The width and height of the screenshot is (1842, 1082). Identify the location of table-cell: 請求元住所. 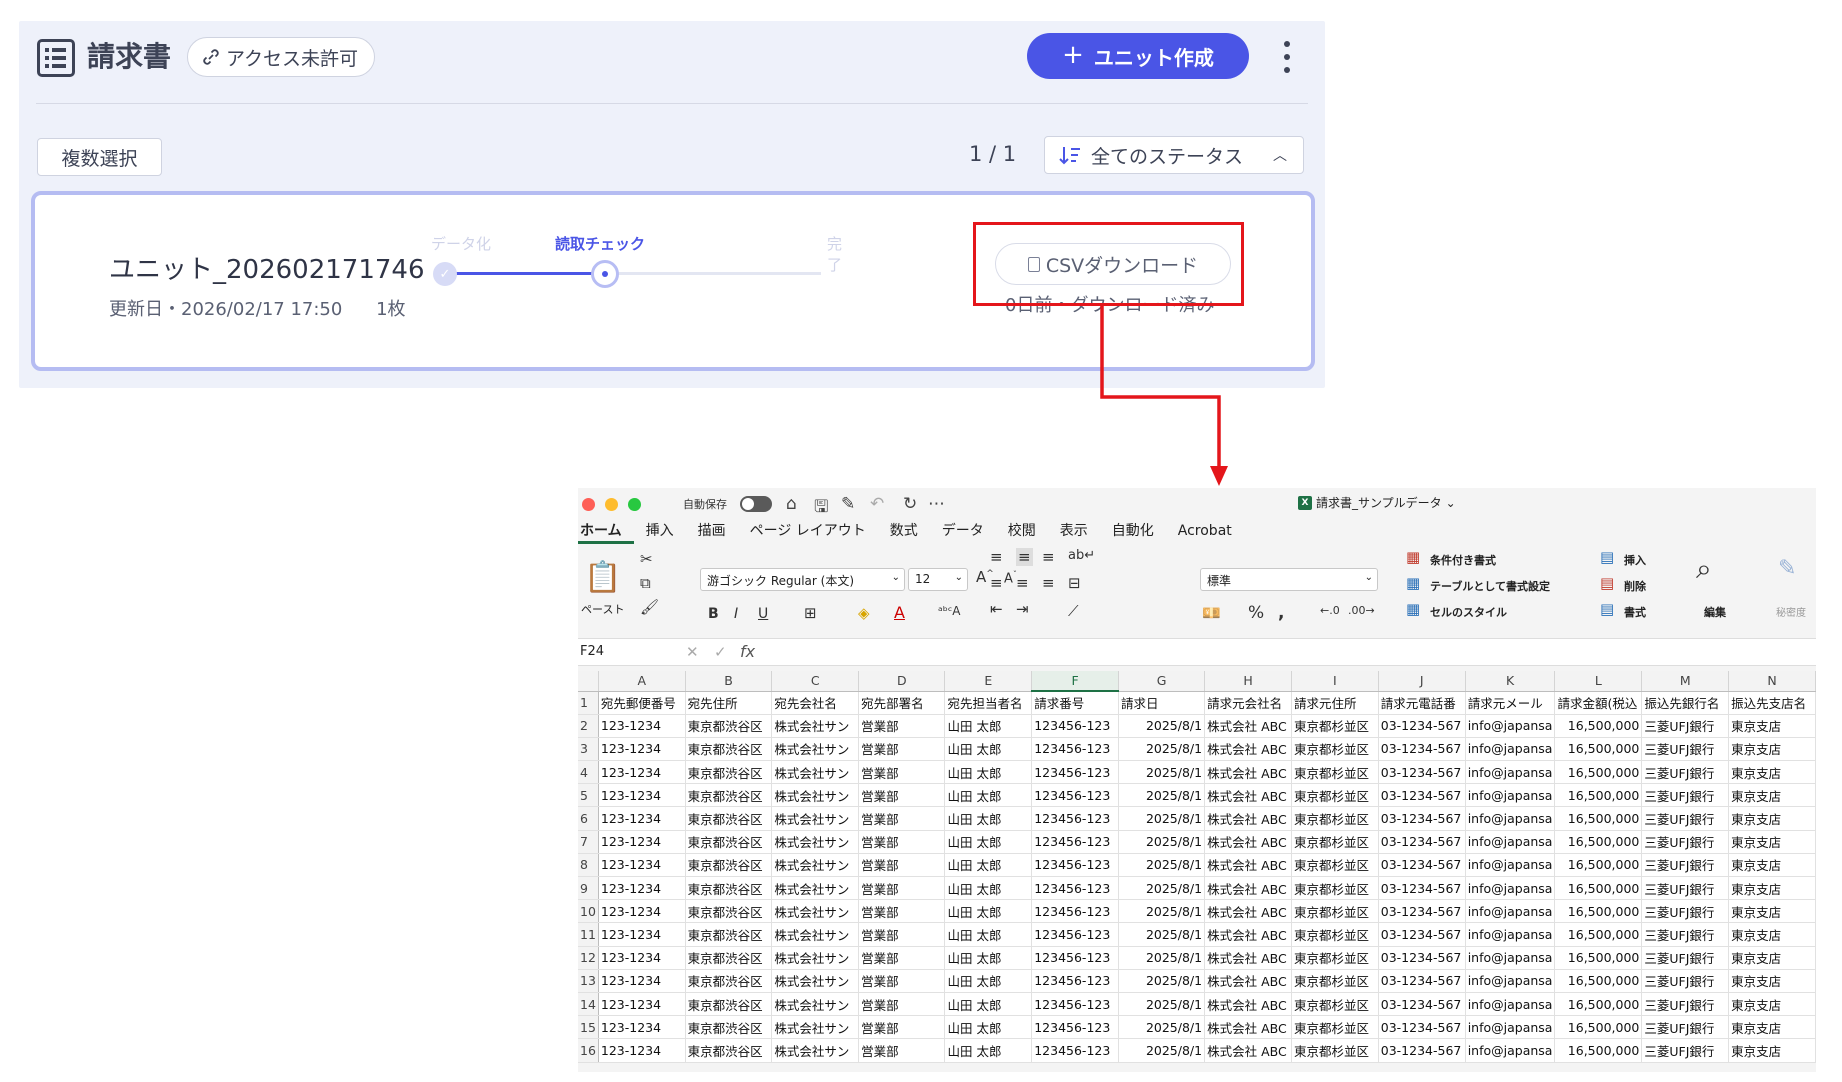
(1335, 703).